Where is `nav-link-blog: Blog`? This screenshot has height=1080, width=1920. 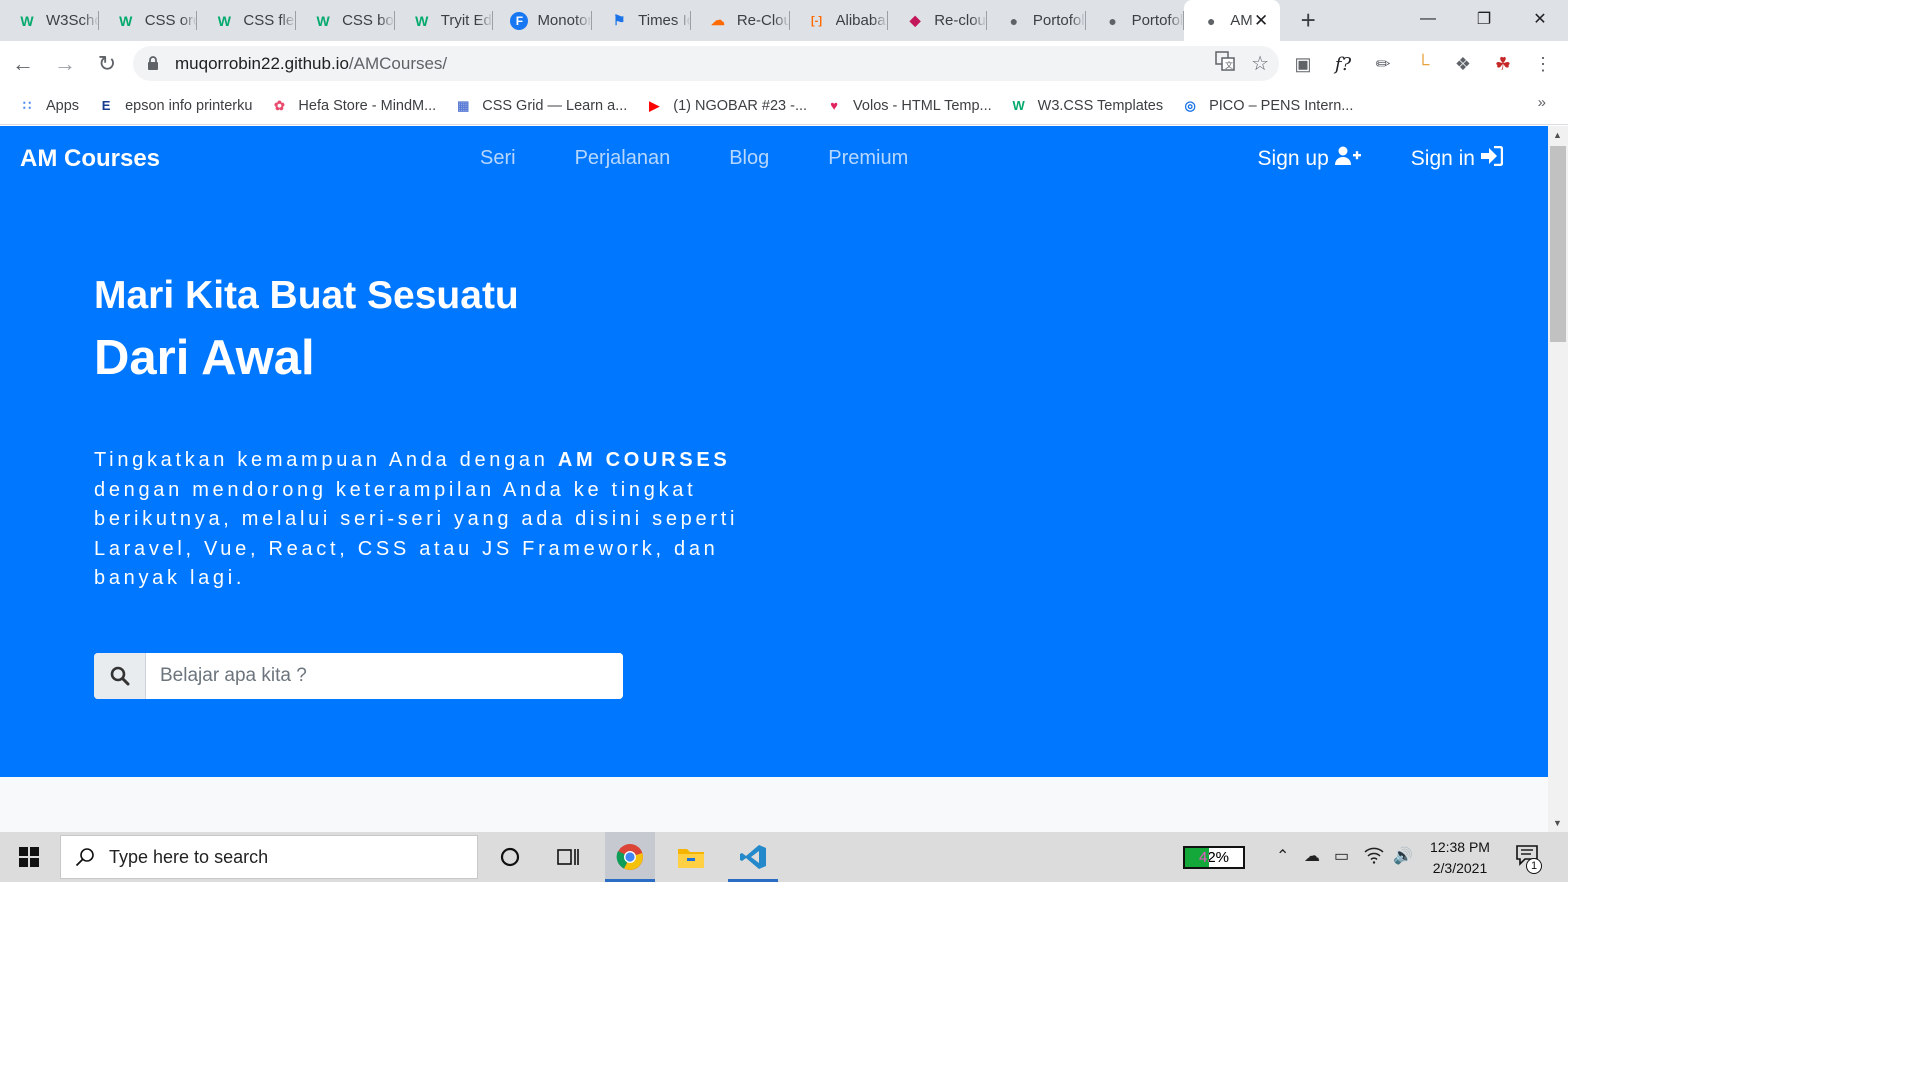 nav-link-blog: Blog is located at coordinates (749, 158).